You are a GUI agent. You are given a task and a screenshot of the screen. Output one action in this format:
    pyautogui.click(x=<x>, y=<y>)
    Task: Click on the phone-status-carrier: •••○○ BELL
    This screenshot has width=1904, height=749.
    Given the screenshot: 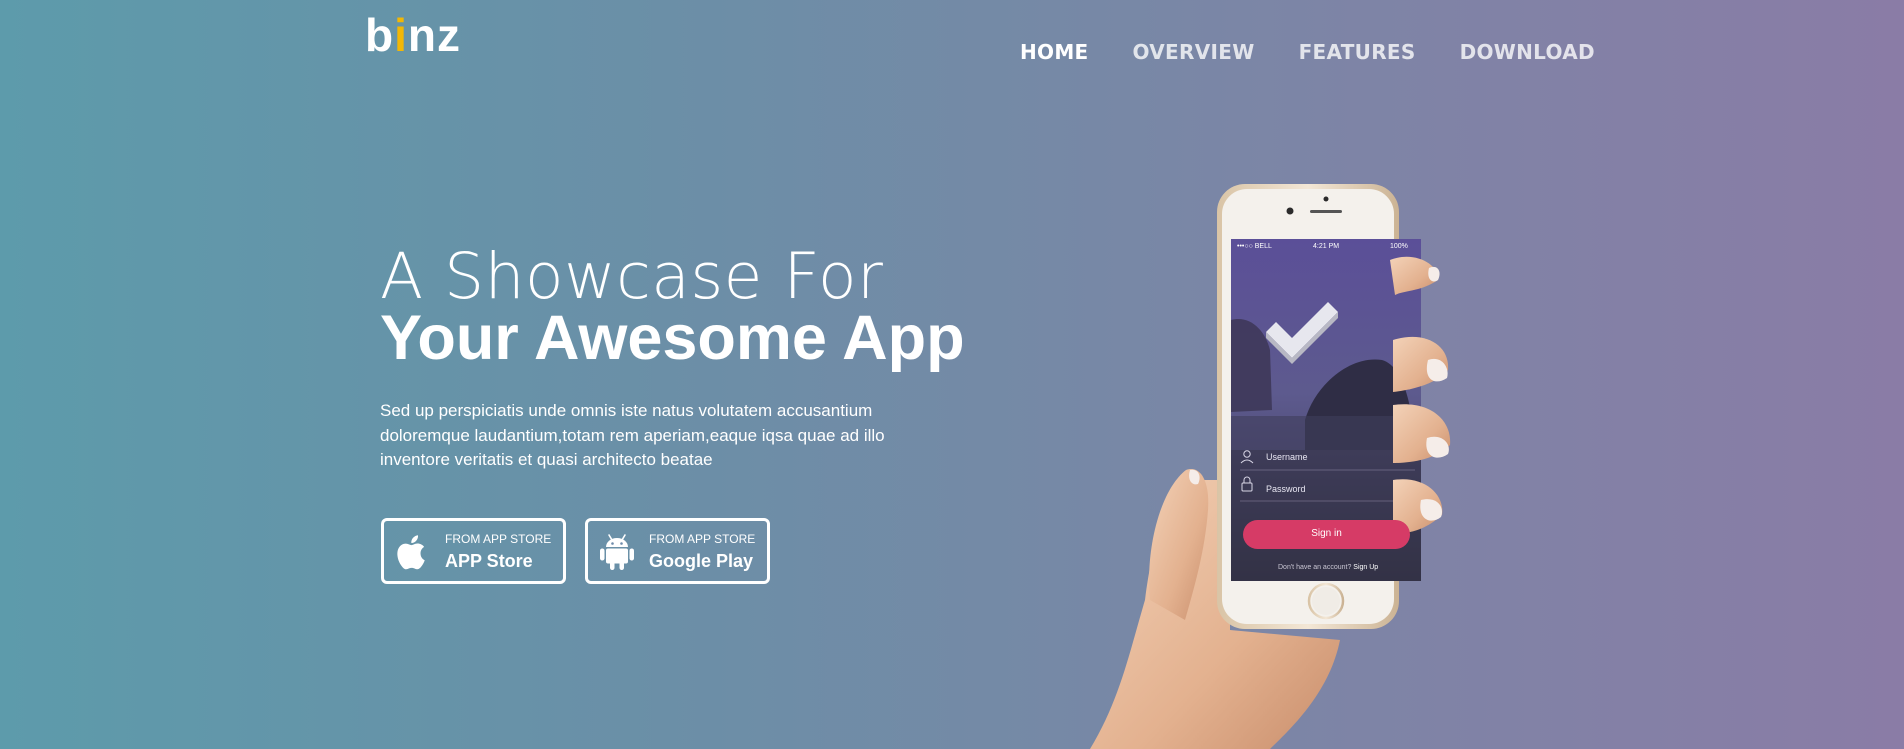 What is the action you would take?
    pyautogui.click(x=1254, y=246)
    